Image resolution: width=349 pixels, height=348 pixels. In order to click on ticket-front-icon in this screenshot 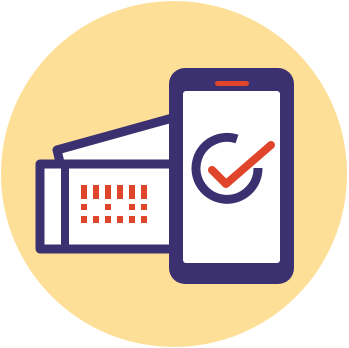, I will do `click(115, 206)`.